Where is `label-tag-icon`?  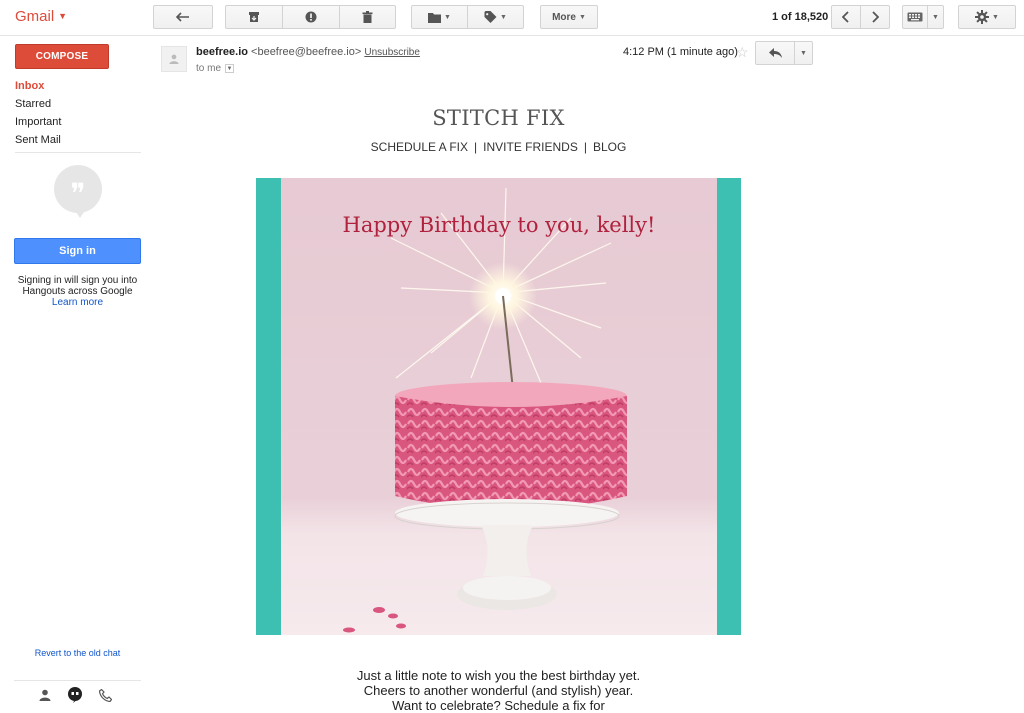 label-tag-icon is located at coordinates (490, 17).